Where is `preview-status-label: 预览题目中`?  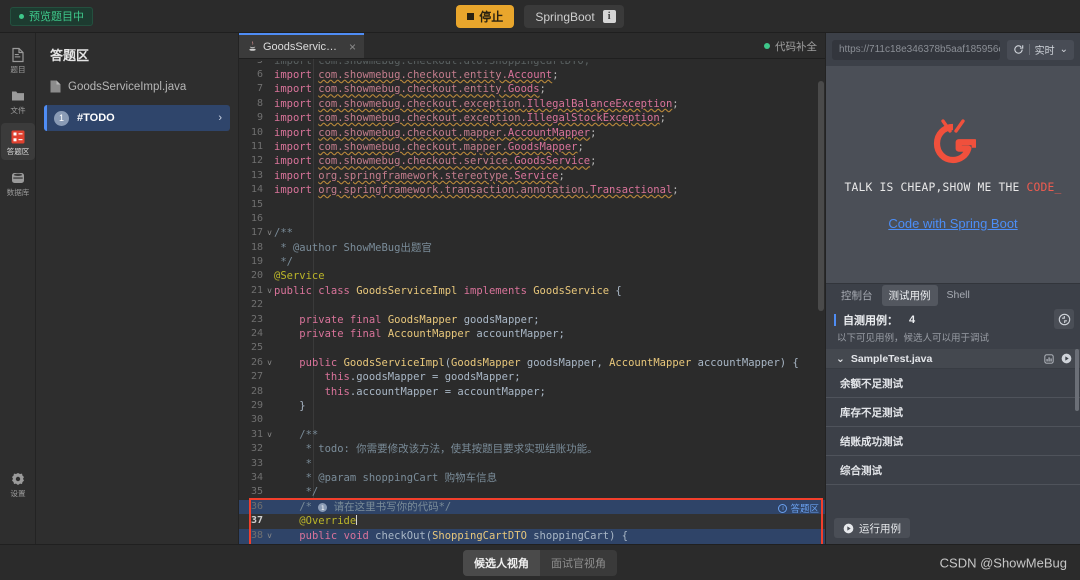
preview-status-label: 预览题目中 is located at coordinates (56, 17).